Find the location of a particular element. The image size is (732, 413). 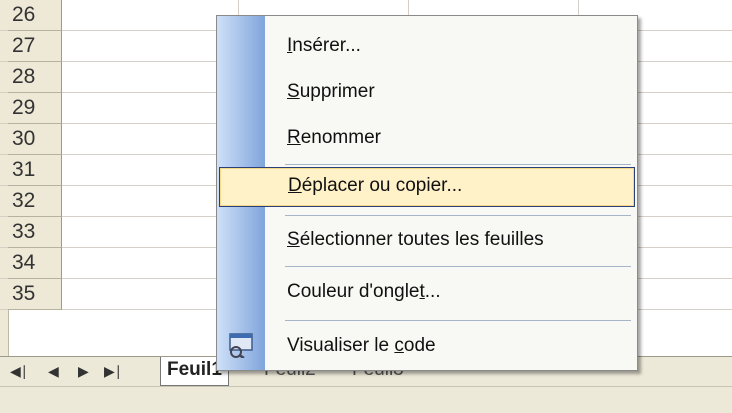

row-header: 27 is located at coordinates (35, 46).